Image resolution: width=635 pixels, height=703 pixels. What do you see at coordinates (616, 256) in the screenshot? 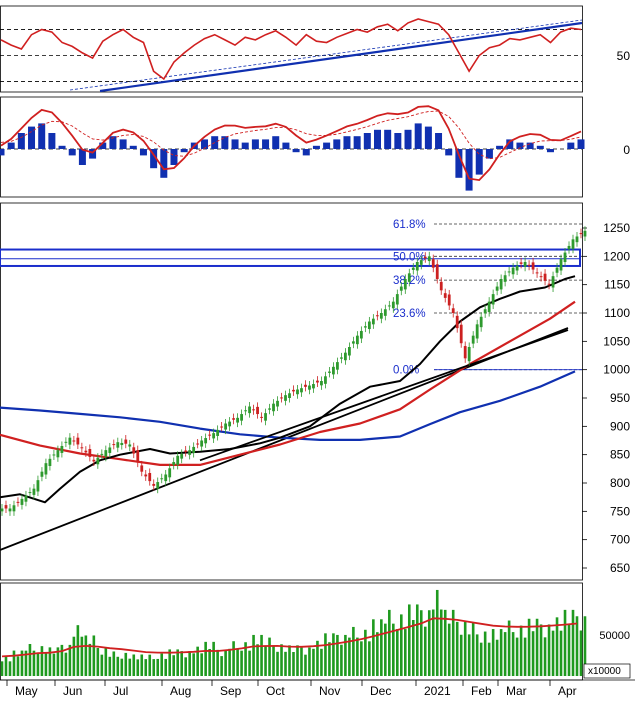
I see `price-tick-label: 1200` at bounding box center [616, 256].